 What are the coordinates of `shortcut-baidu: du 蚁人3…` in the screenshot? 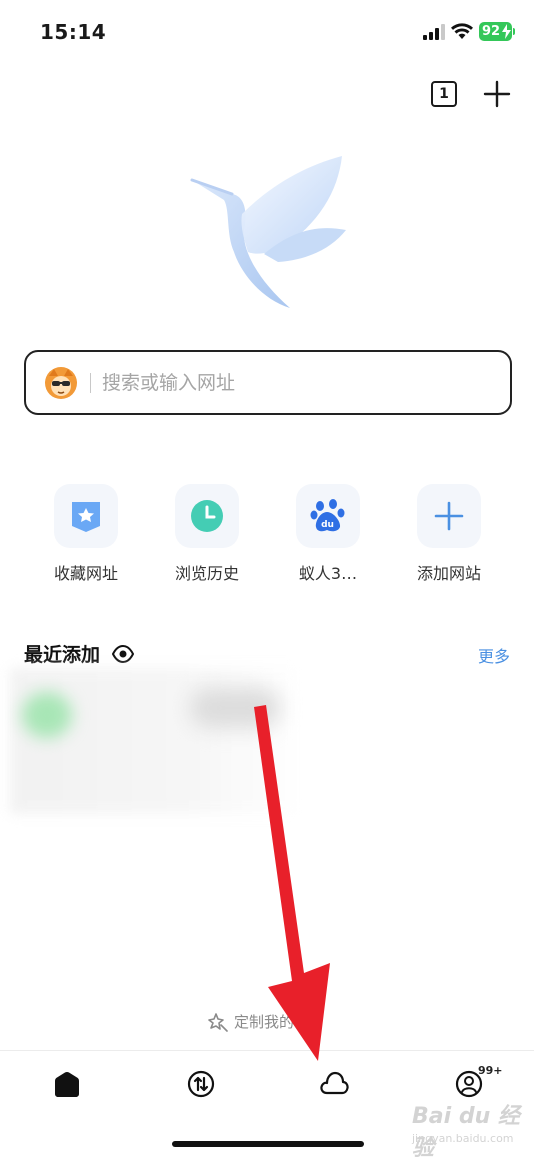 It's located at (328, 534).